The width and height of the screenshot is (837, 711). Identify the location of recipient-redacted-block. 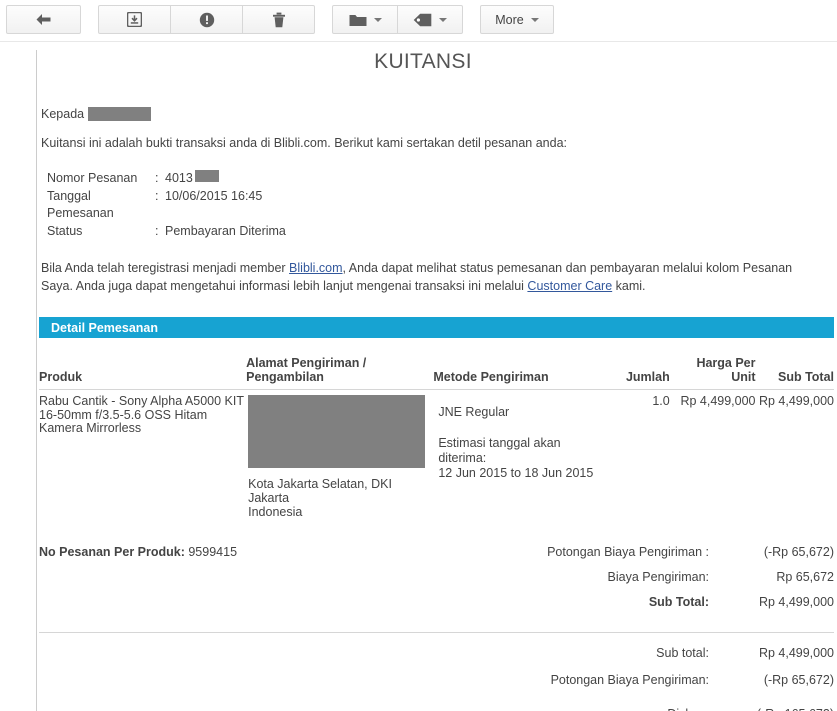
(120, 114).